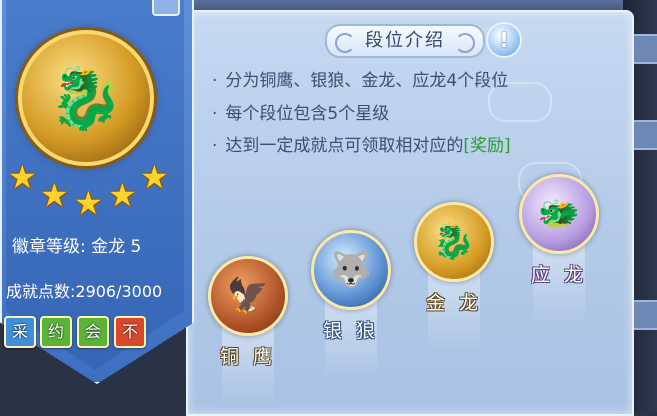 The height and width of the screenshot is (416, 657). I want to click on rank-bronze-eagle: 🦅 铜 鹰, so click(248, 331).